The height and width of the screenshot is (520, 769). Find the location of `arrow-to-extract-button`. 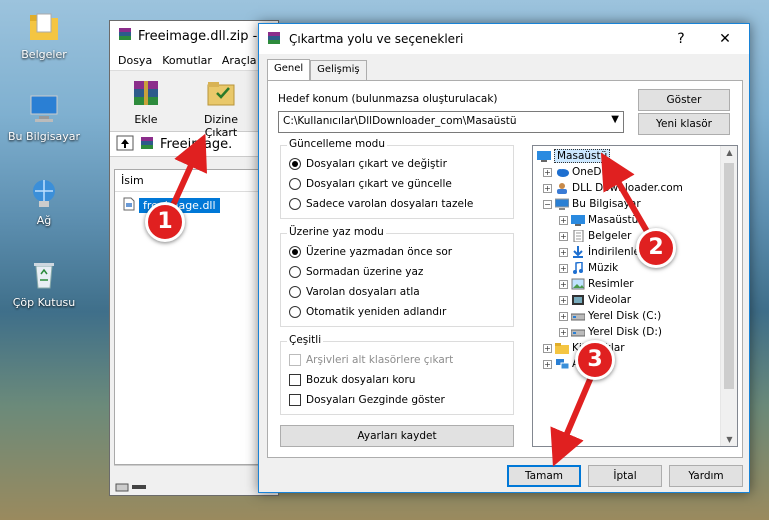

arrow-to-extract-button is located at coordinates (187, 173).